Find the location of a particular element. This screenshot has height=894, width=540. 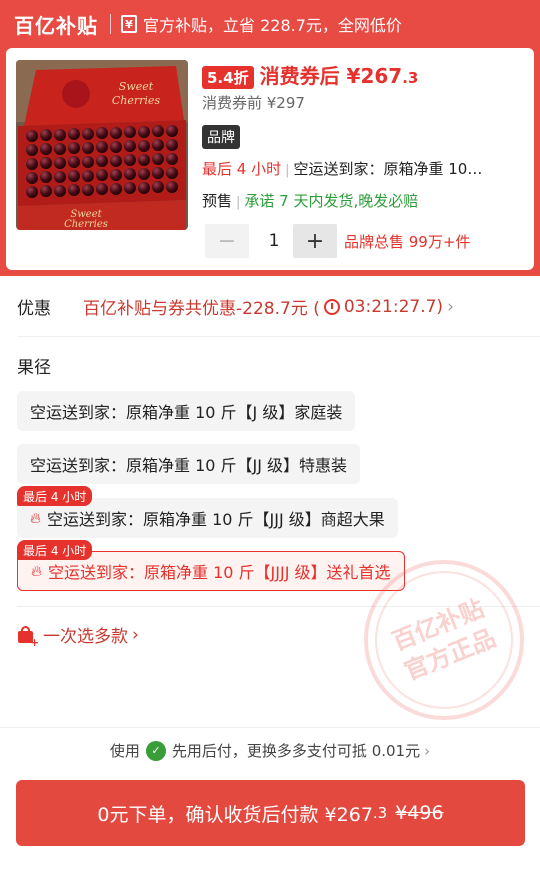

spec-option-label: 空运送到家：原箱净重 10 斤【JJJJ 级】送礼首选 is located at coordinates (219, 572).